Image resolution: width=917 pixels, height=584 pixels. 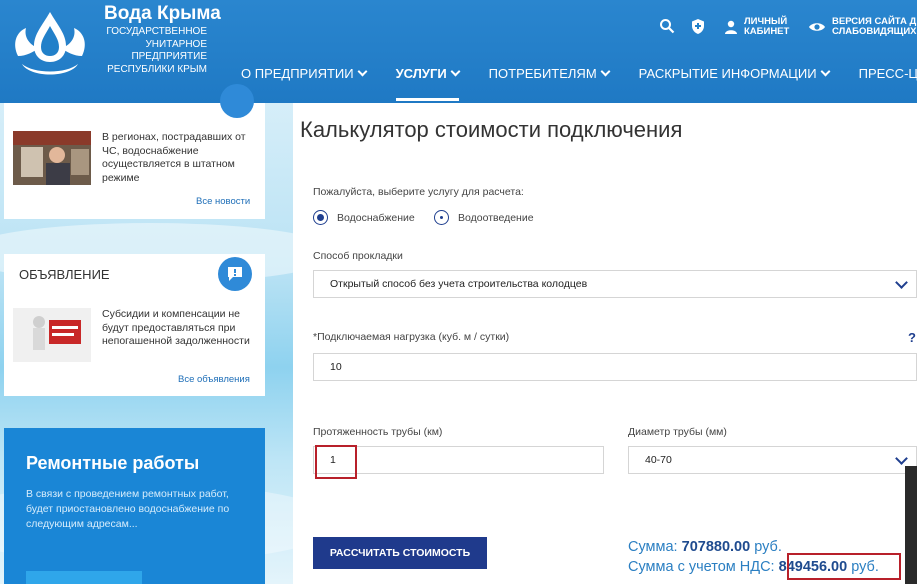 I want to click on announcement-title: ОБЪЯВЛЕНИЕ, so click(x=64, y=274).